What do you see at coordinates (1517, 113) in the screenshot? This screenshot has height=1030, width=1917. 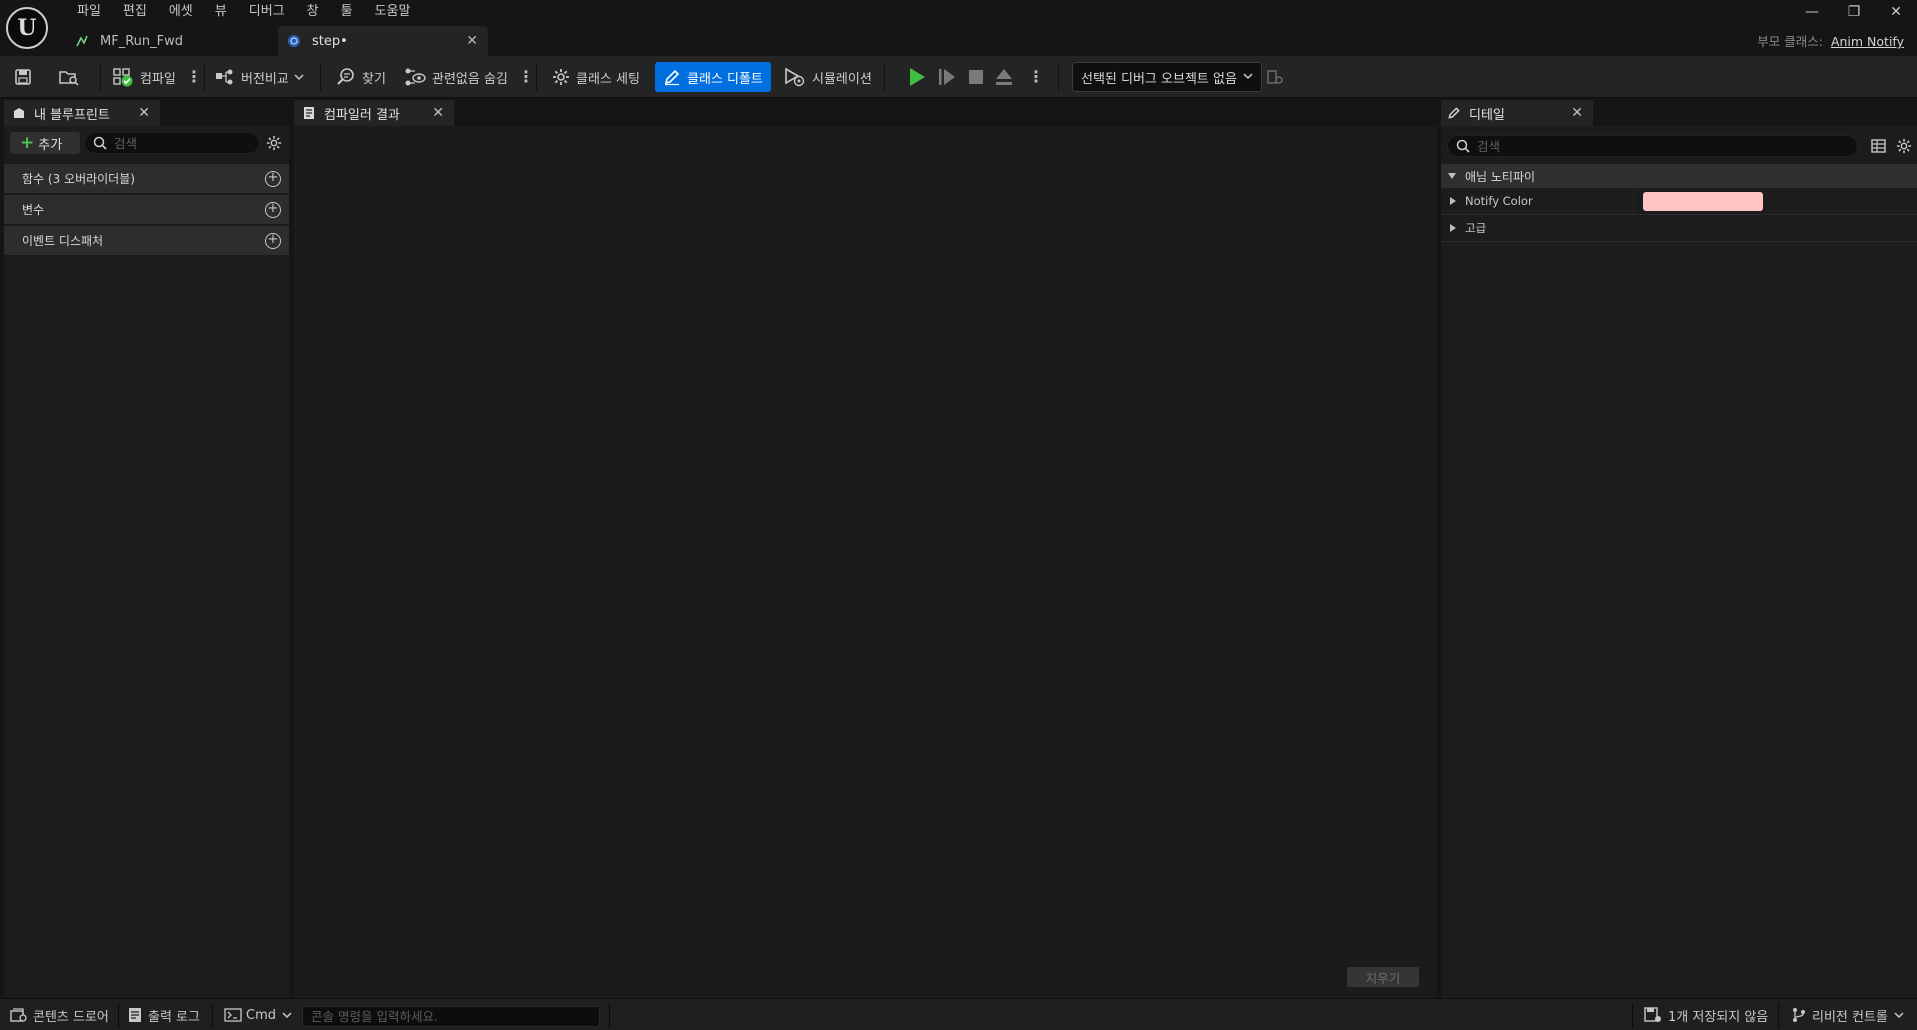 I see `tab-details: 디테일 ✕` at bounding box center [1517, 113].